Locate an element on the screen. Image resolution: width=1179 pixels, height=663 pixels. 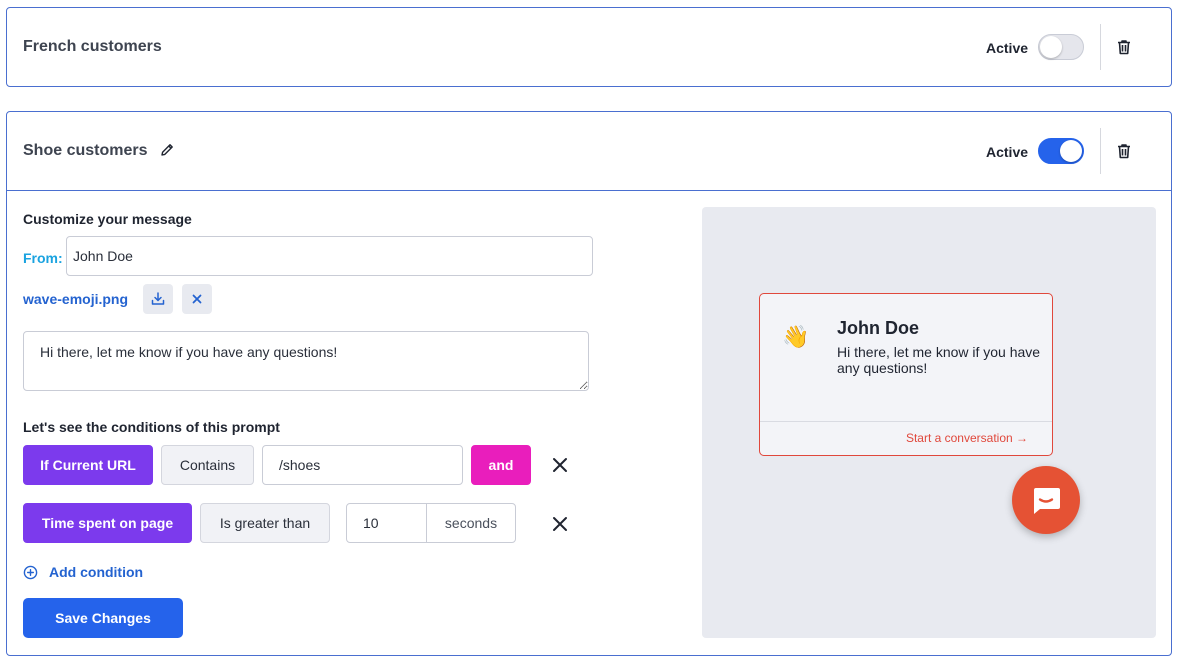
plus-circle-icon is located at coordinates (30, 572).